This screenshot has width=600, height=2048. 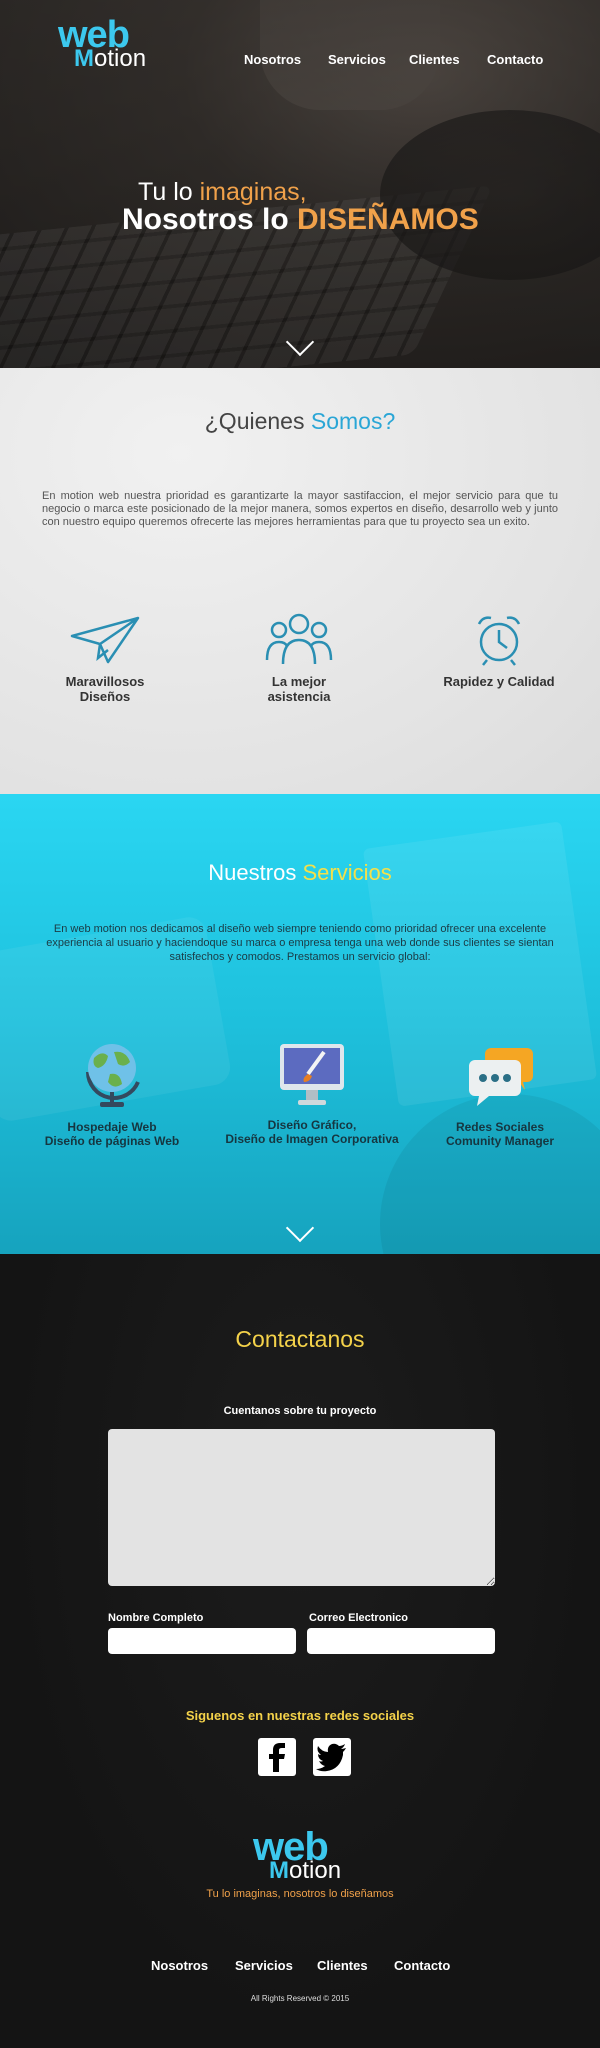 I want to click on email-input, so click(x=401, y=1641).